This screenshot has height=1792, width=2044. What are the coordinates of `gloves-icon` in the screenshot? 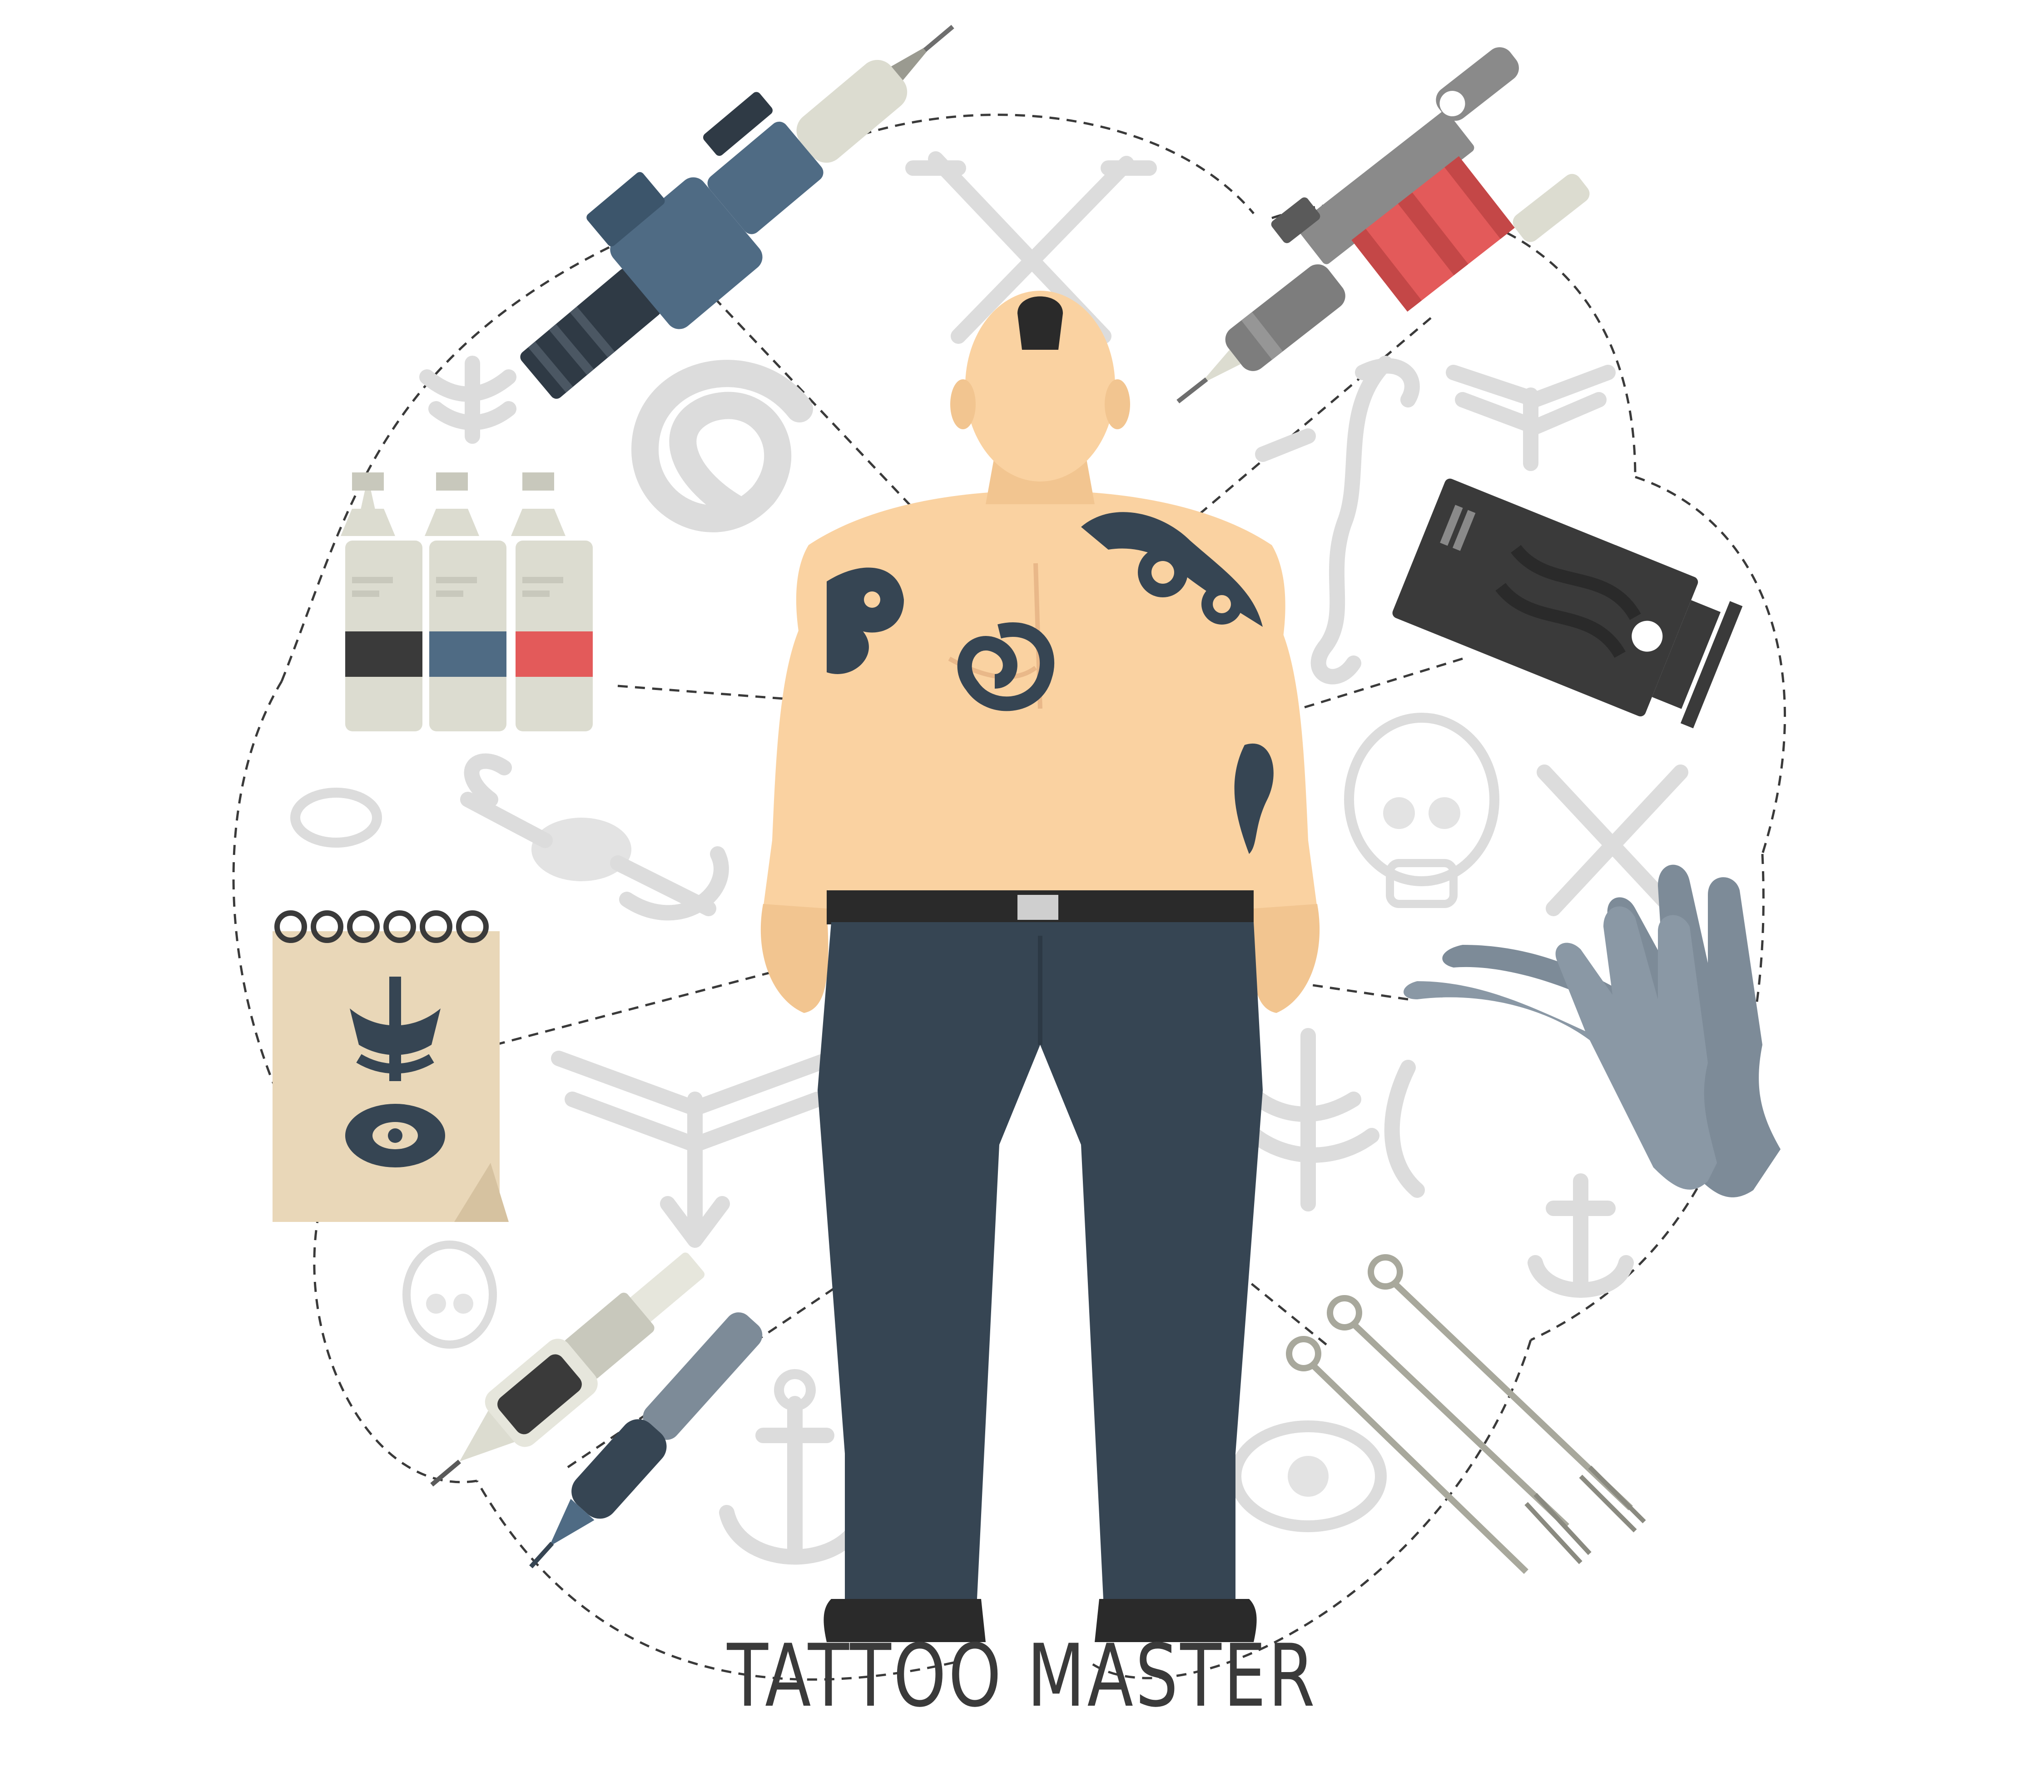 It's located at (1593, 1030).